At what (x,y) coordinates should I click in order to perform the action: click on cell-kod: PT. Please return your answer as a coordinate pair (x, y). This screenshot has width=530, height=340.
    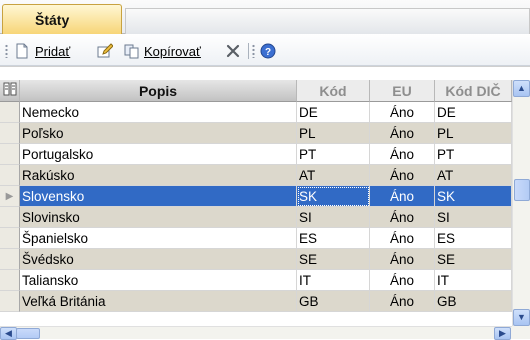
    Looking at the image, I should click on (333, 154).